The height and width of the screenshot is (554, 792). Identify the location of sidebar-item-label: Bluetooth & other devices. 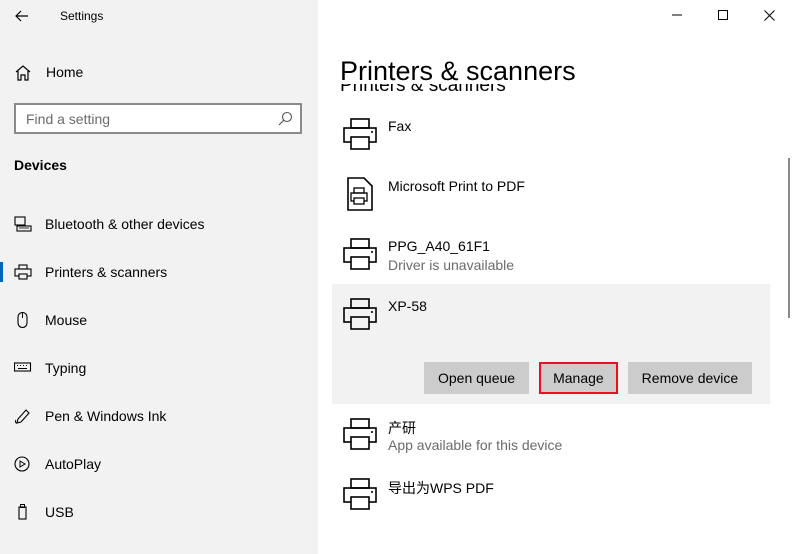
(125, 224).